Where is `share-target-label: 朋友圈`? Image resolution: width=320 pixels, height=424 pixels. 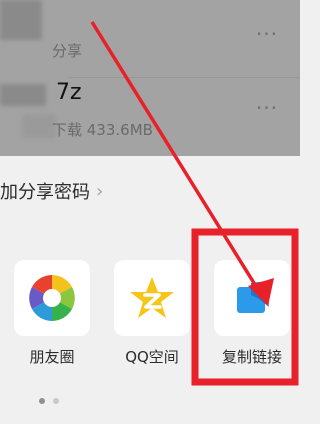
share-target-label: 朋友圈 is located at coordinates (52, 357).